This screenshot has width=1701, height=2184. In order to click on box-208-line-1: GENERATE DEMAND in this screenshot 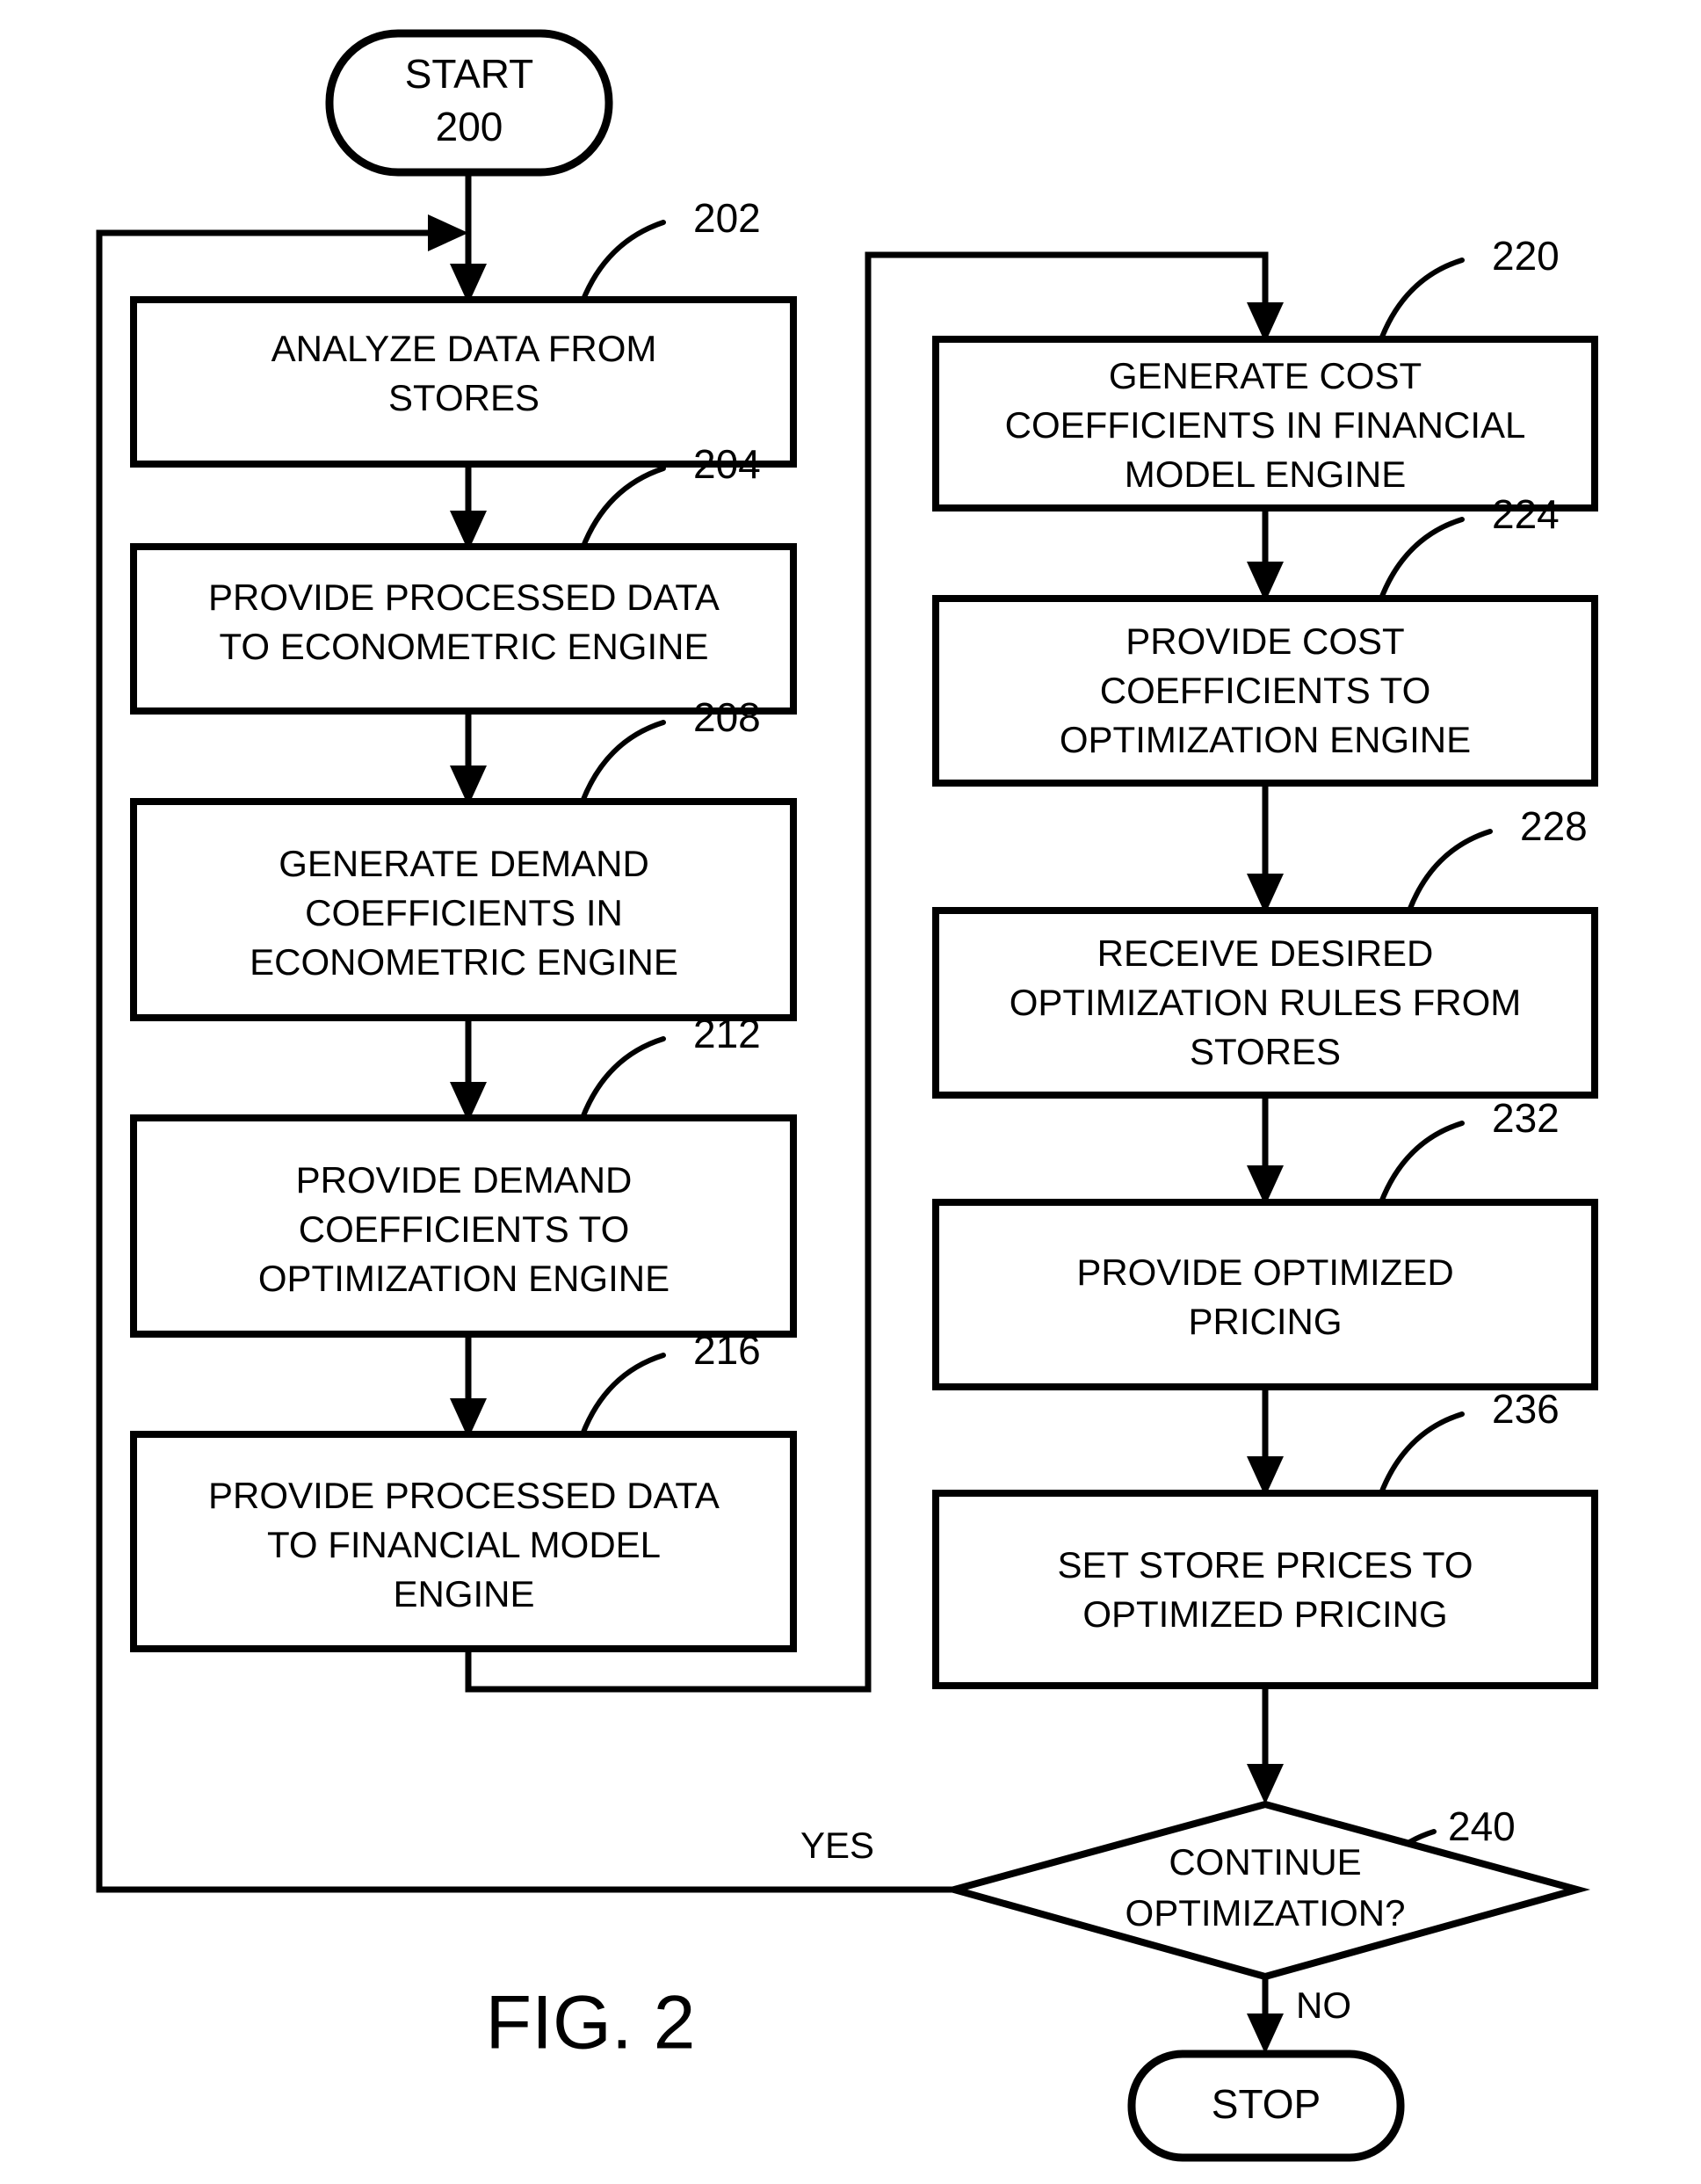, I will do `click(464, 863)`.